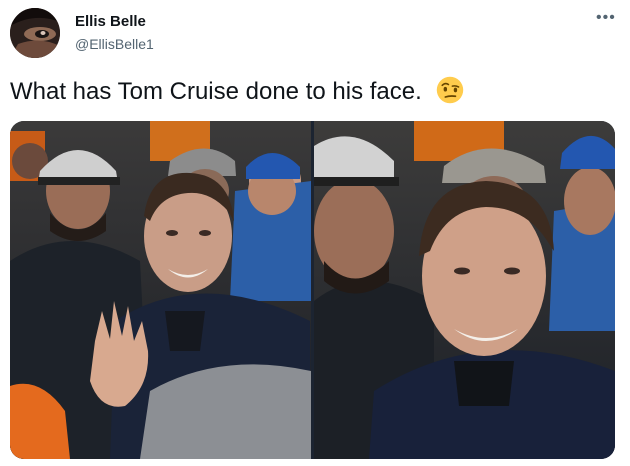 This screenshot has width=630, height=466. What do you see at coordinates (606, 18) in the screenshot?
I see `more-options-icon: •••` at bounding box center [606, 18].